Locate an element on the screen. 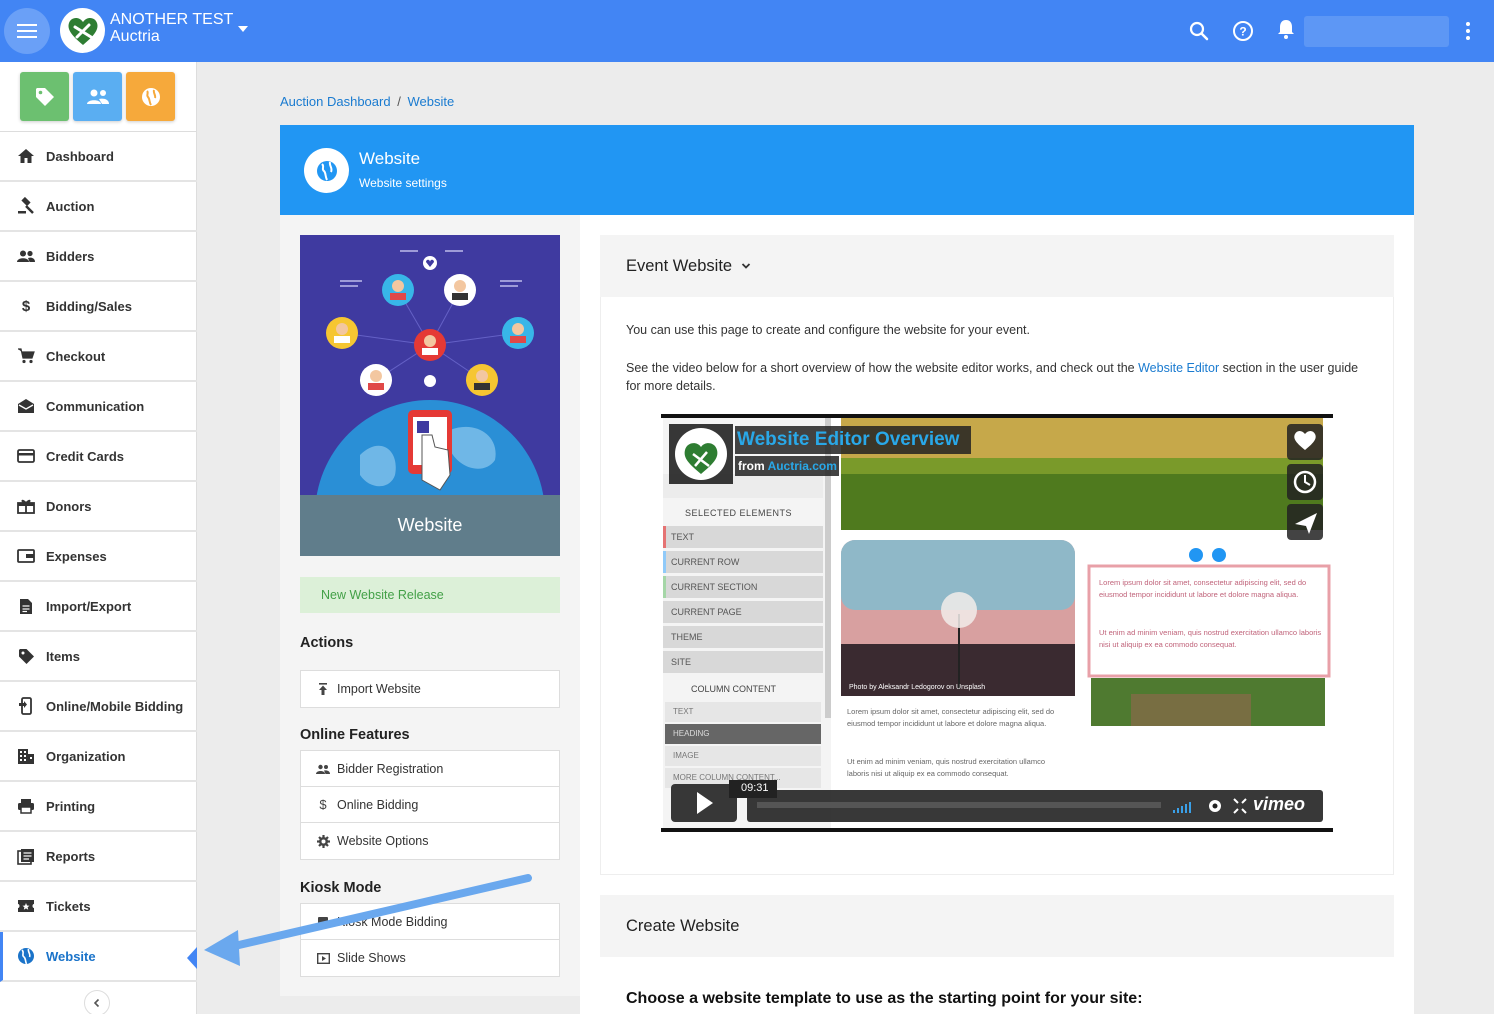 The width and height of the screenshot is (1494, 1014). sidebar-item-bidders: Bidders is located at coordinates (98, 257).